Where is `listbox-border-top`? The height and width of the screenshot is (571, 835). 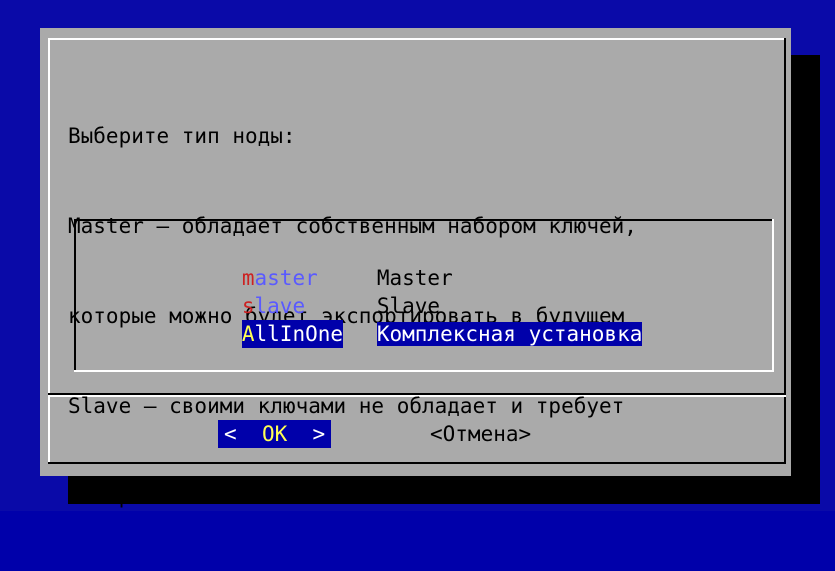 listbox-border-top is located at coordinates (424, 220).